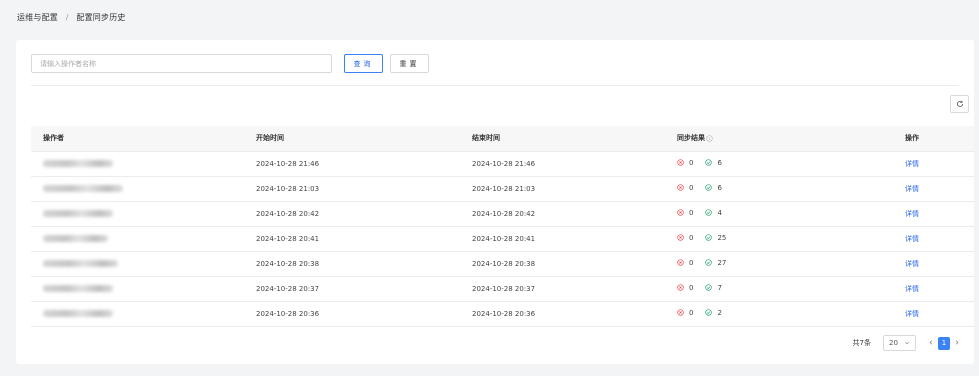  Describe the element at coordinates (779, 314) in the screenshot. I see `cell-sync-result: 02` at that location.